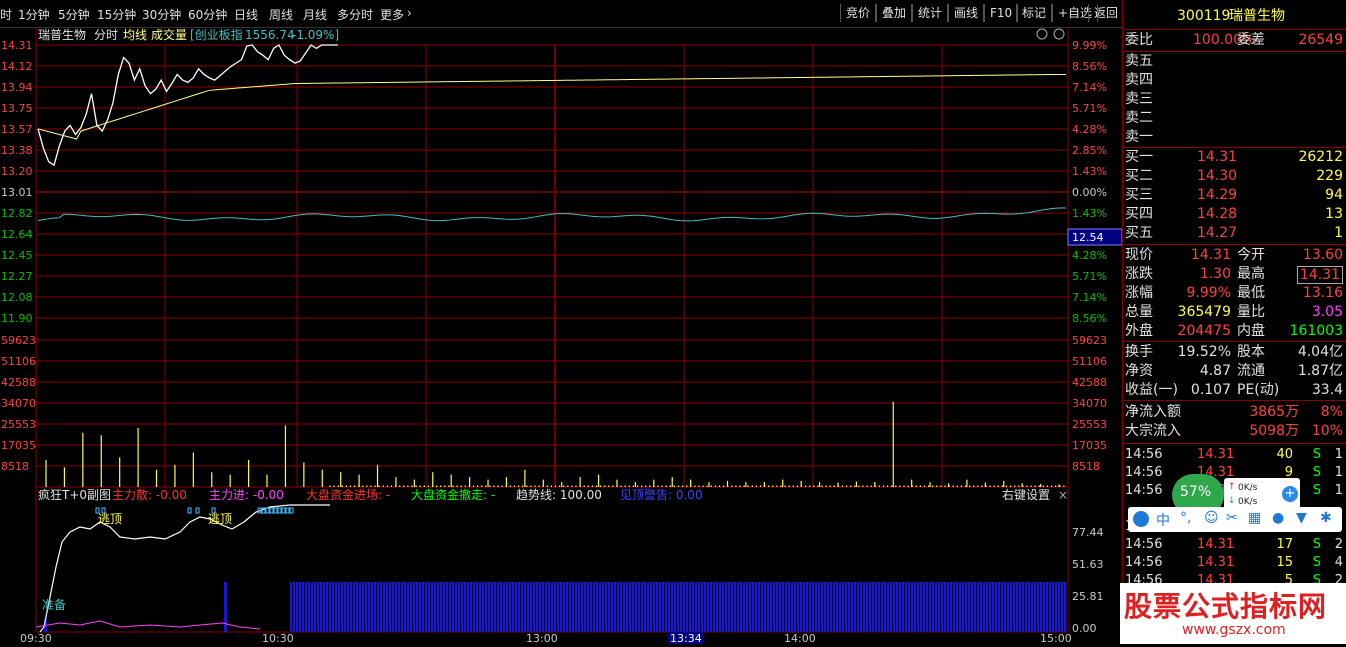  What do you see at coordinates (355, 14) in the screenshot?
I see `period-tab-multi: 多分时` at bounding box center [355, 14].